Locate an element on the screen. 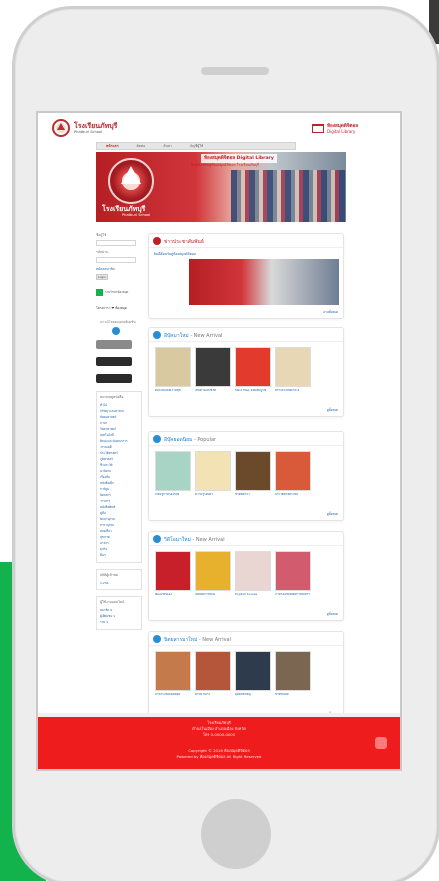 This screenshot has width=439, height=881. category-link: คู่มือ is located at coordinates (119, 513).